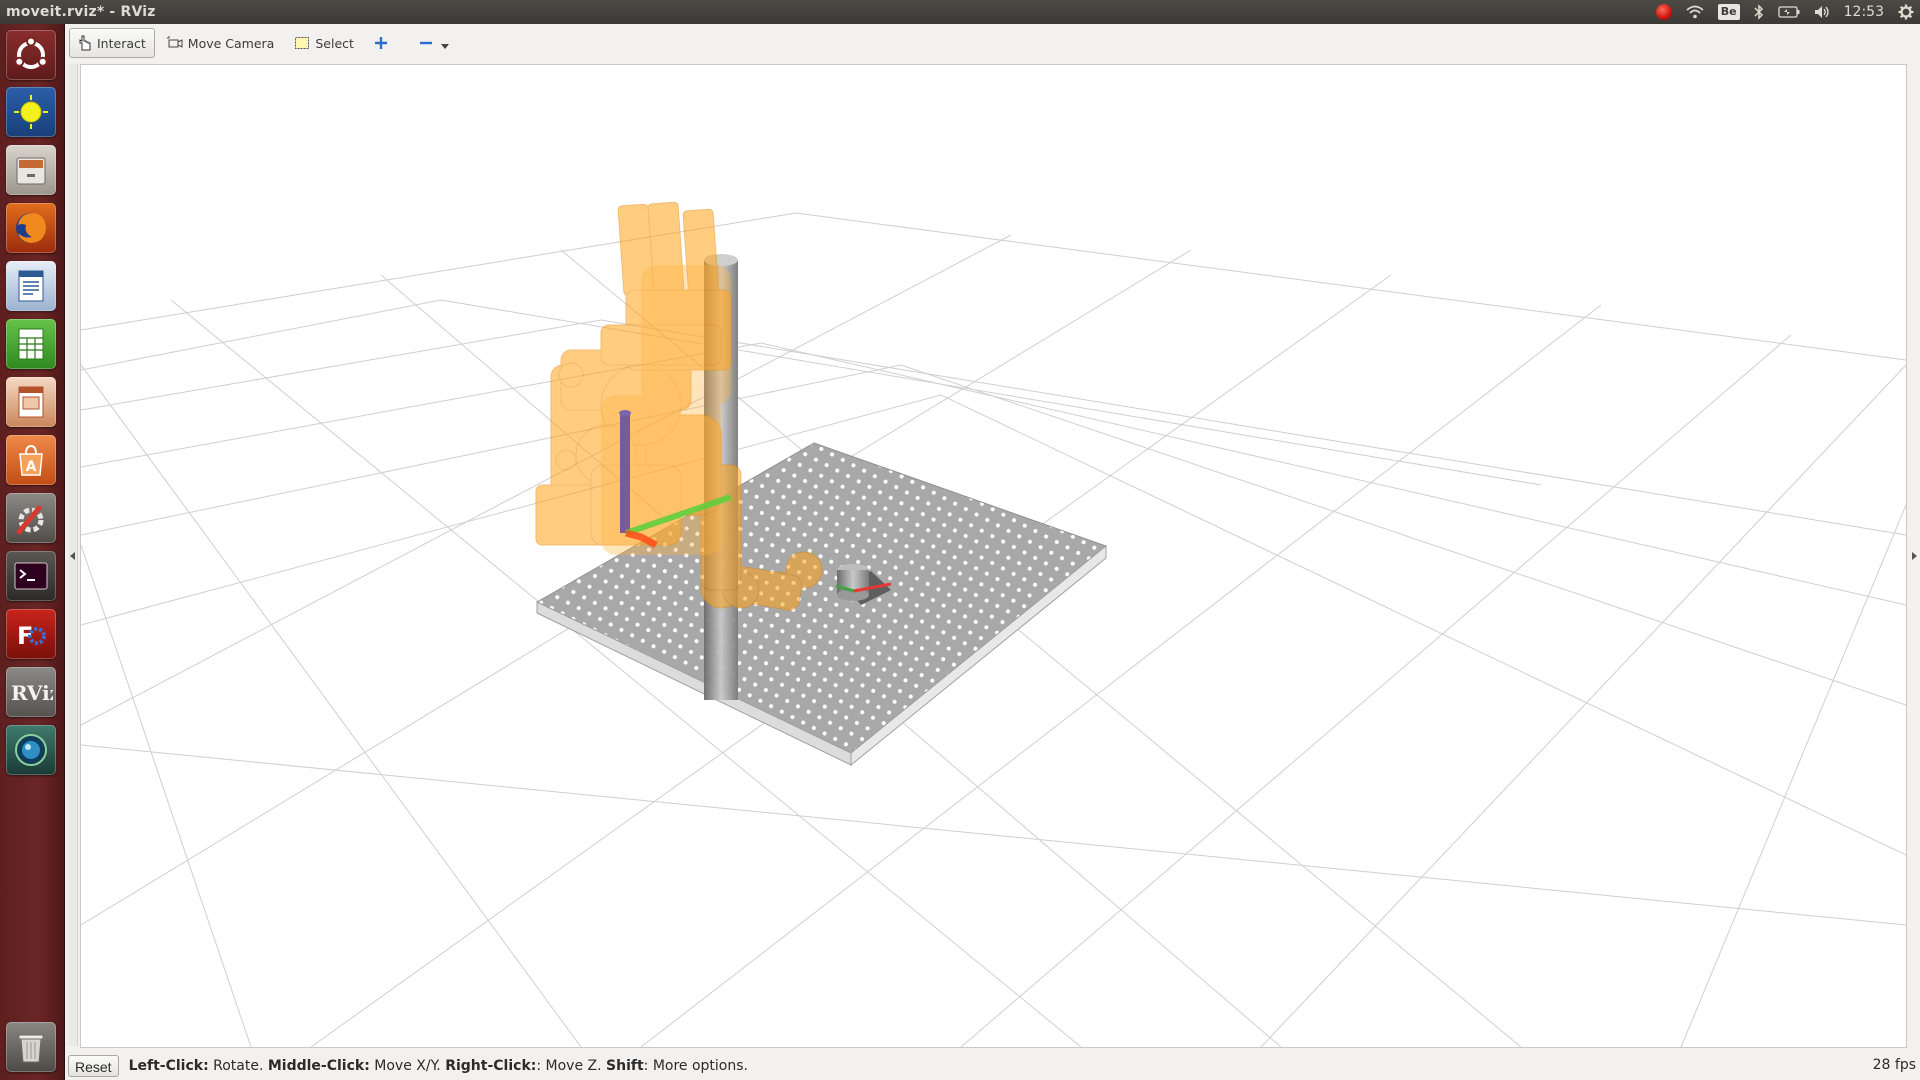 Image resolution: width=1920 pixels, height=1080 pixels. What do you see at coordinates (571, 1066) in the screenshot?
I see `hint-text-2: : Move Z.` at bounding box center [571, 1066].